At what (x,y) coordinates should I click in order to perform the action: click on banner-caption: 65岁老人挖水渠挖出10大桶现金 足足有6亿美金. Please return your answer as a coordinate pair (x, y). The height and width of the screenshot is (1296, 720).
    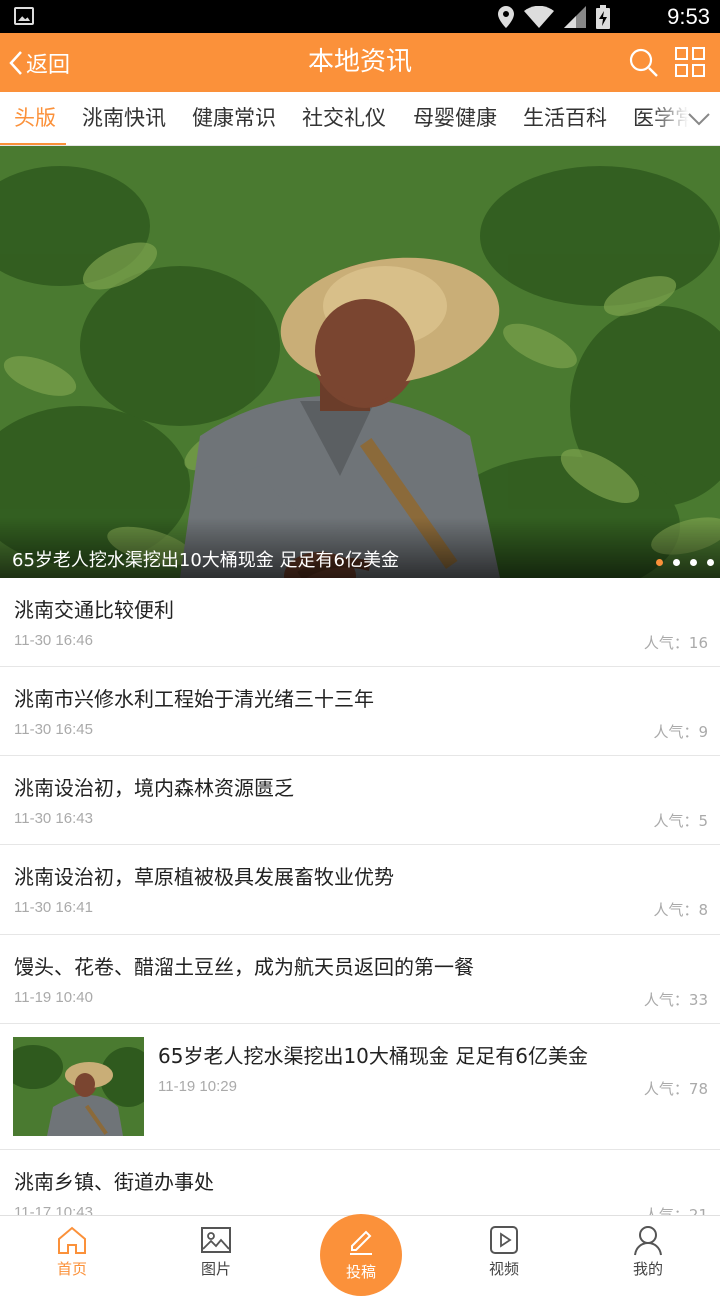
    Looking at the image, I should click on (205, 560).